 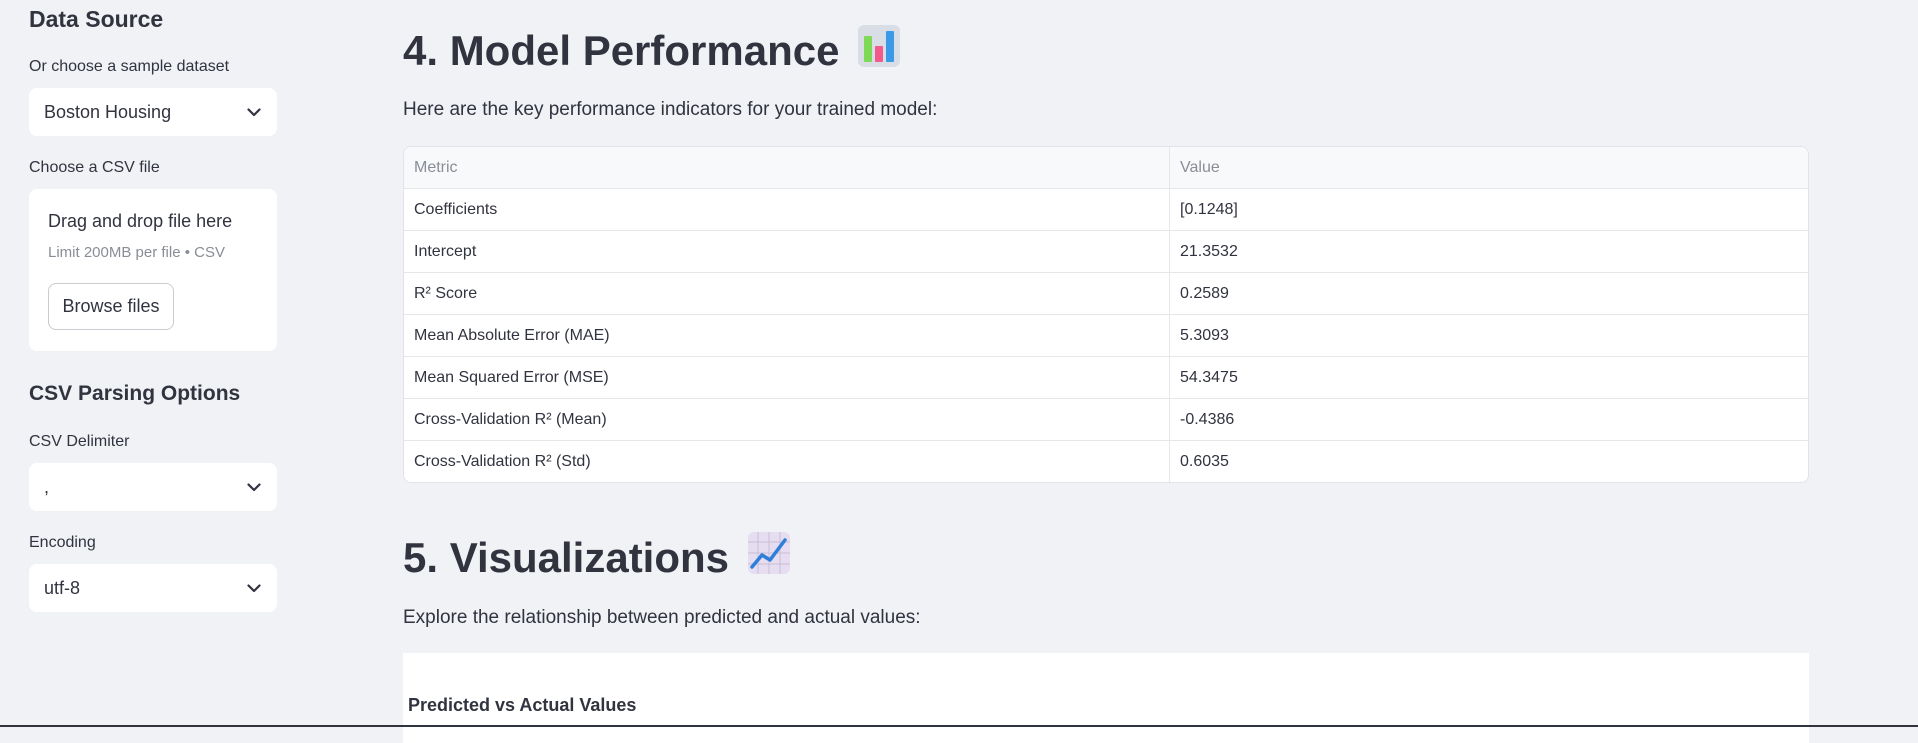 I want to click on table-header-metric: Metric, so click(x=787, y=167).